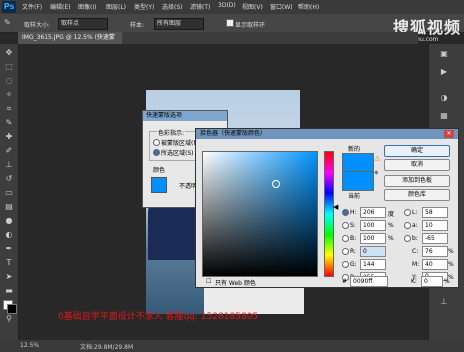 The height and width of the screenshot is (352, 464). Describe the element at coordinates (276, 184) in the screenshot. I see `color-field-cursor` at that location.